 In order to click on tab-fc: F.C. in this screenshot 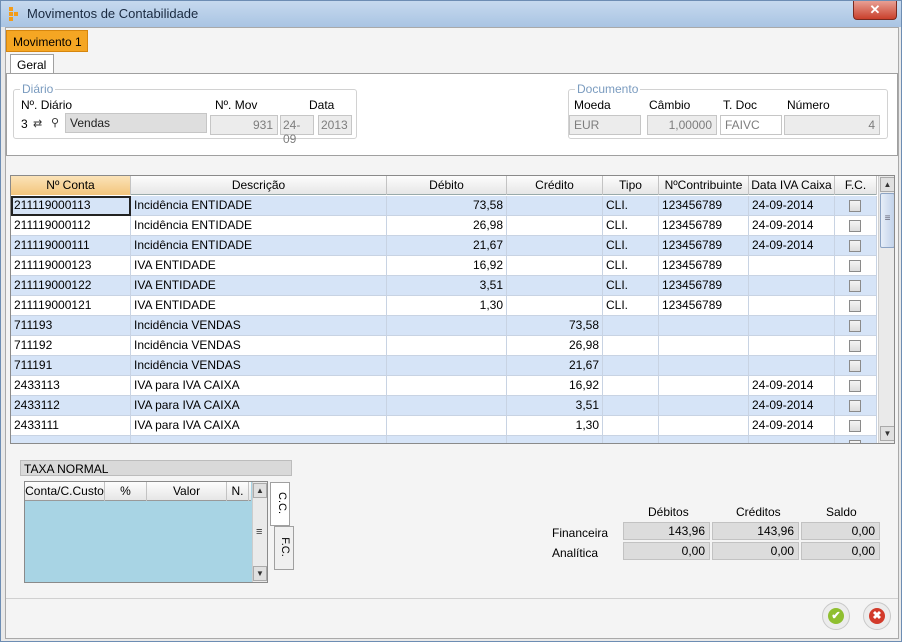, I will do `click(284, 548)`.